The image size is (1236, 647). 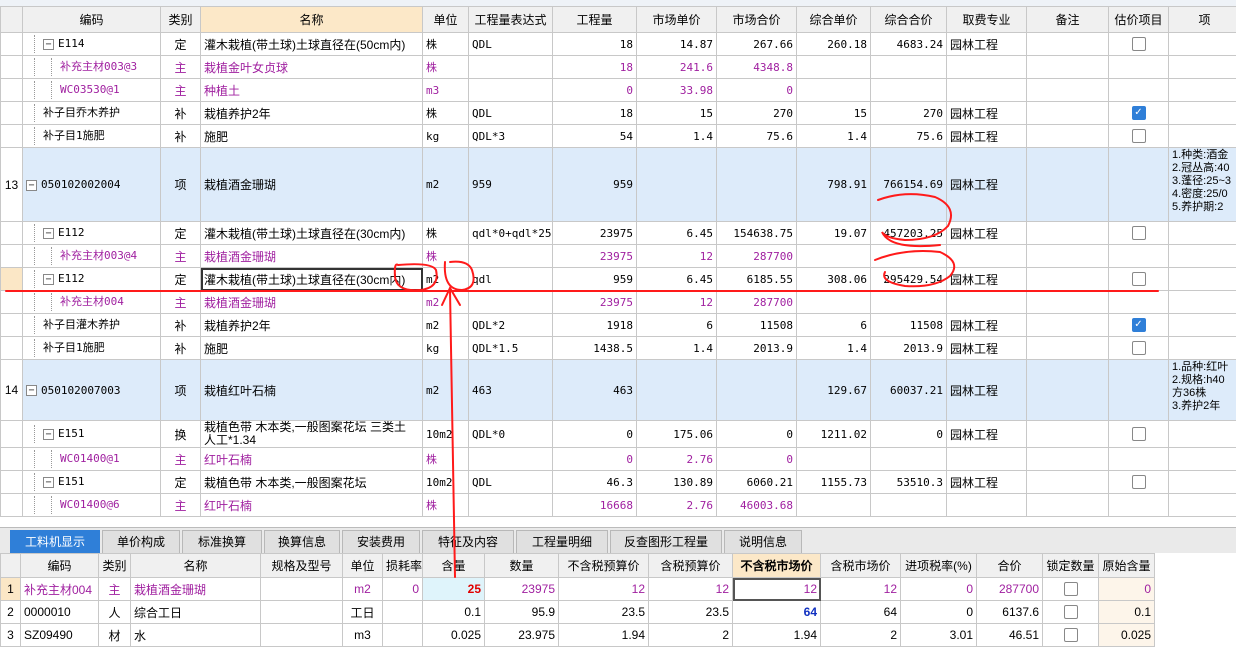 I want to click on cprice-cell: 129.67, so click(x=834, y=390).